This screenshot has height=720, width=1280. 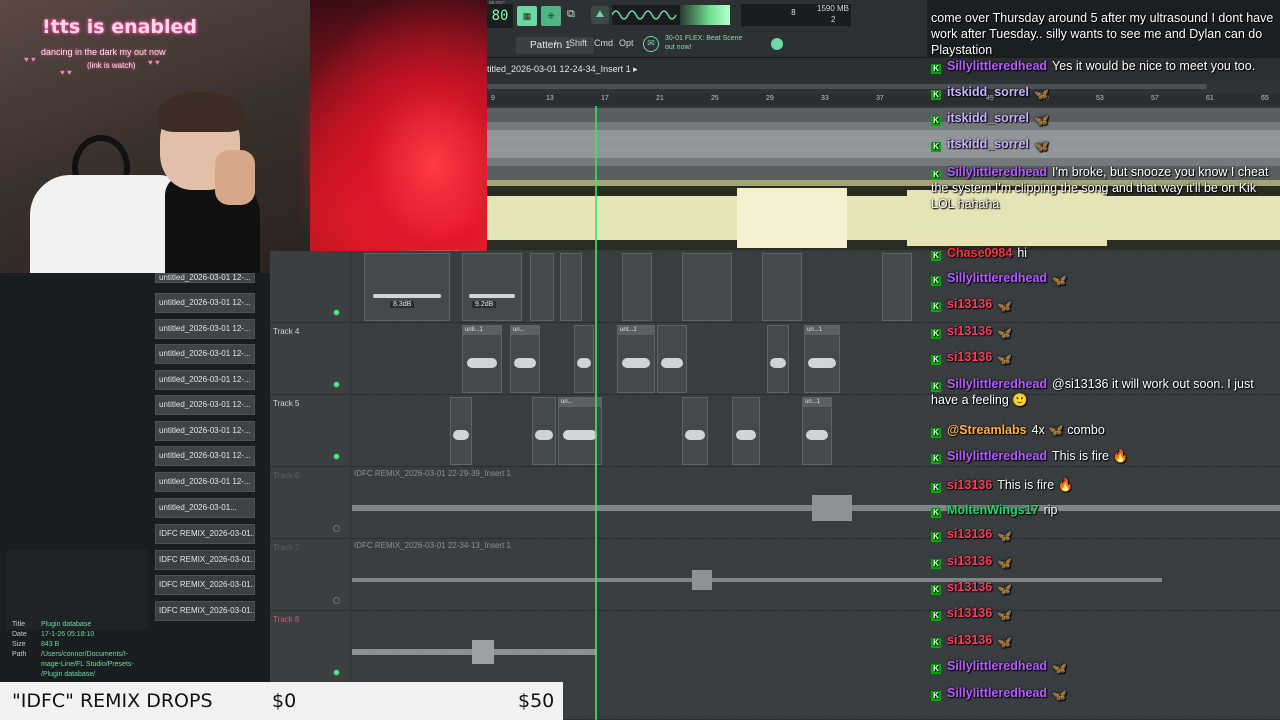 I want to click on chat-username: Chase0984, so click(x=979, y=253).